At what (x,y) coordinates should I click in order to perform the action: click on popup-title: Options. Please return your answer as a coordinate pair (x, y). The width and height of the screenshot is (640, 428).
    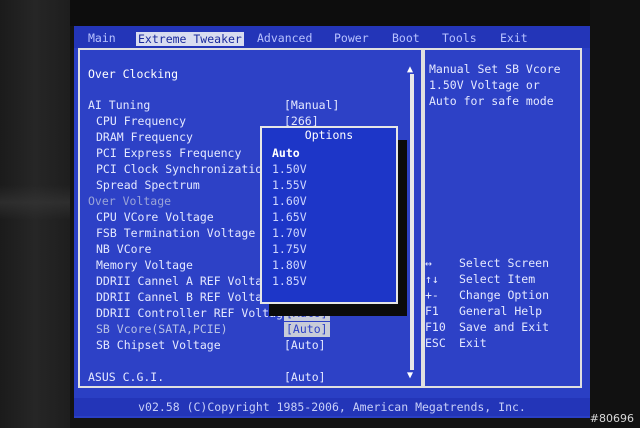
    Looking at the image, I should click on (329, 135).